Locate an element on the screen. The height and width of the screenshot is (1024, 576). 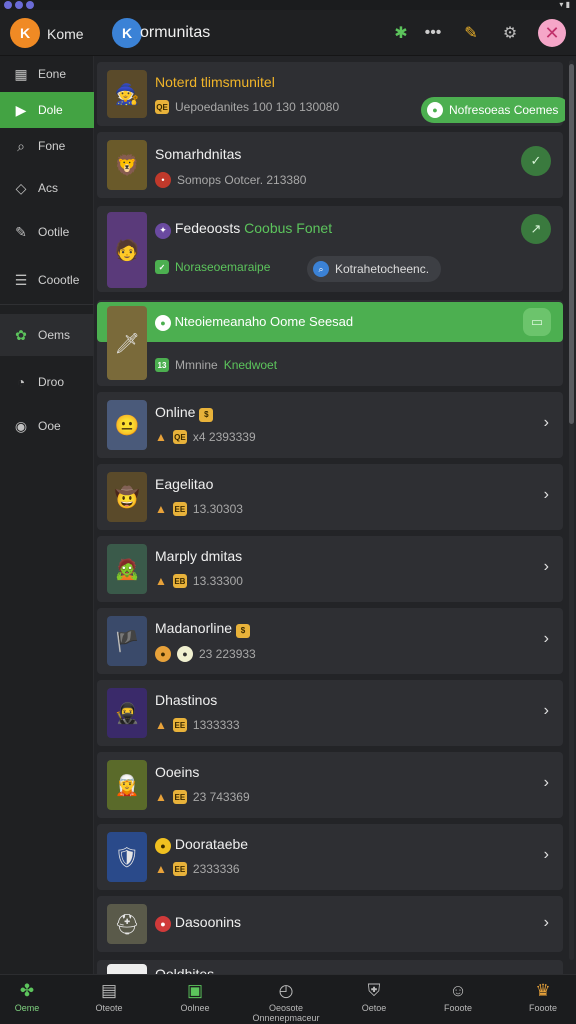
sidebar-item-coootle: ☰ Coootle is located at coordinates (47, 280).